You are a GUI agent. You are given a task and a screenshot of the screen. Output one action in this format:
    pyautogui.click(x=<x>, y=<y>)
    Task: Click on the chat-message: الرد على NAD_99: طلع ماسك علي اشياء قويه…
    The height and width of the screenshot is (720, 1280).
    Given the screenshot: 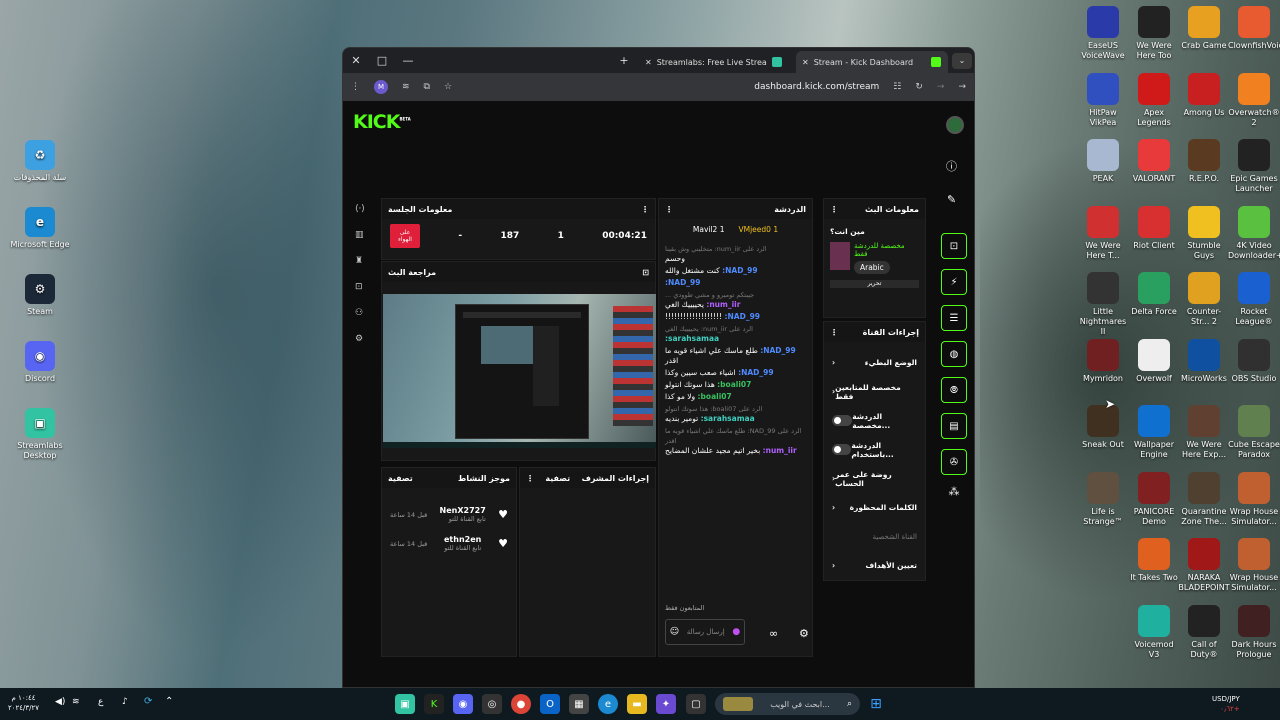 What is the action you would take?
    pyautogui.click(x=735, y=441)
    